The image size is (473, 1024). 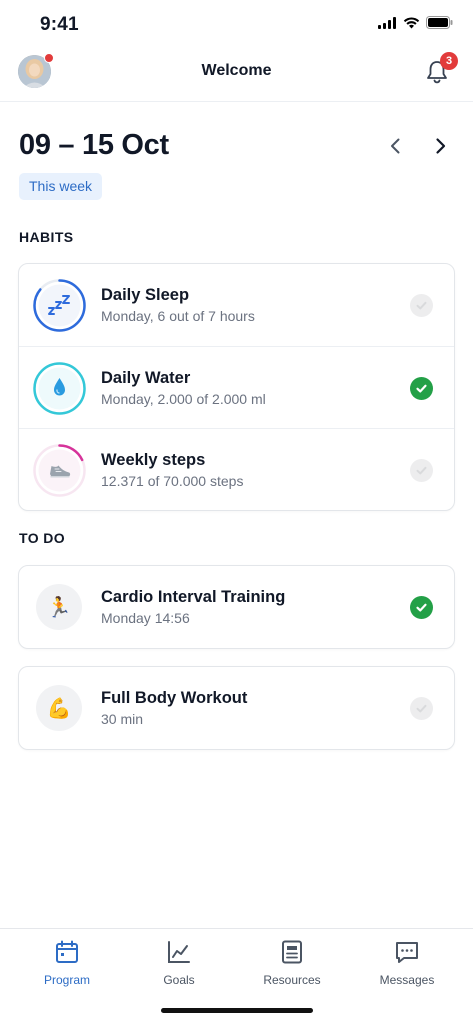 What do you see at coordinates (292, 952) in the screenshot?
I see `document-icon` at bounding box center [292, 952].